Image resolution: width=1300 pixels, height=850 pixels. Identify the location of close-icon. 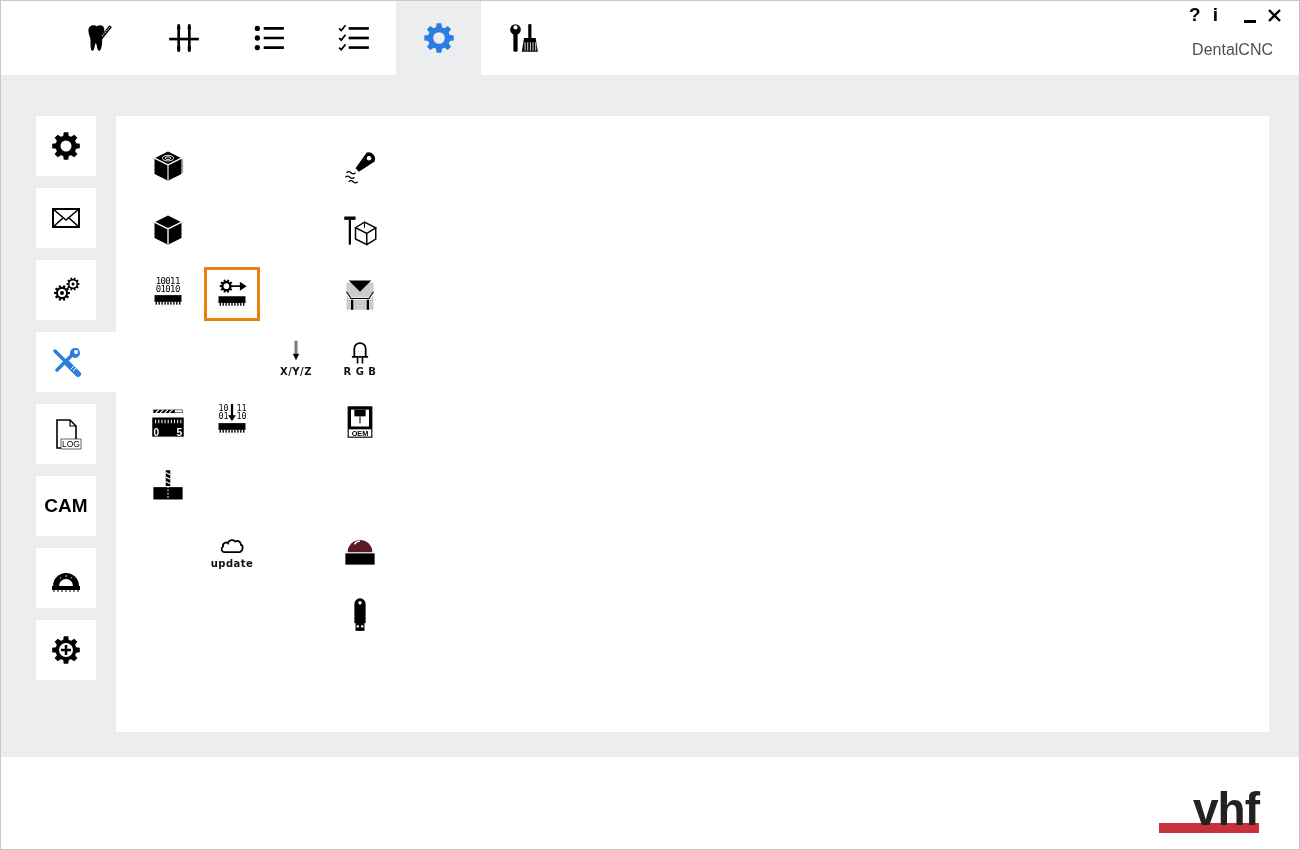
(1274, 15).